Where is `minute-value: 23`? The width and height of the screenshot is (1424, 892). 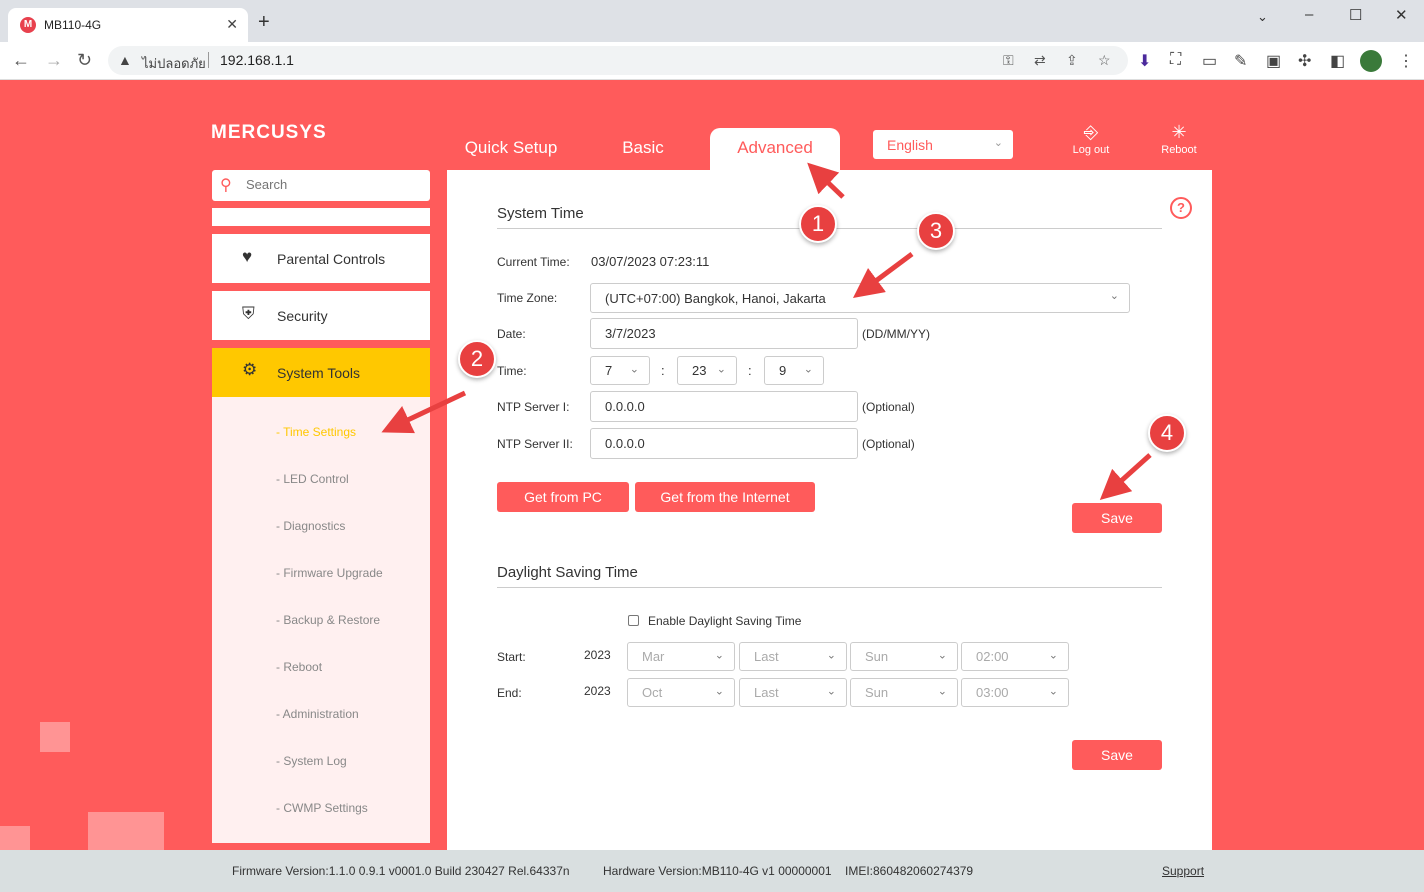 minute-value: 23 is located at coordinates (699, 370).